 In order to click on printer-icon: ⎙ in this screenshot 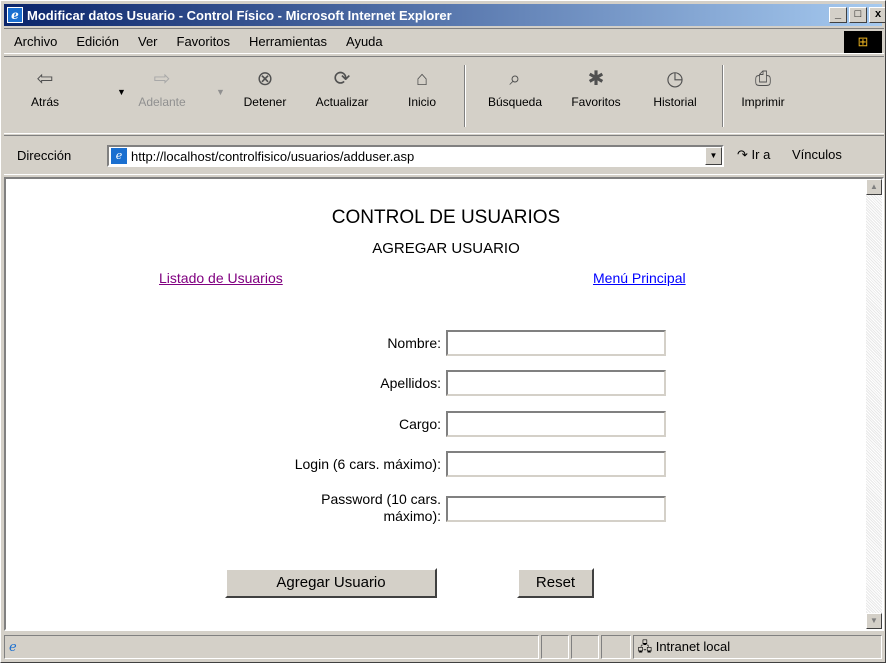, I will do `click(763, 79)`.